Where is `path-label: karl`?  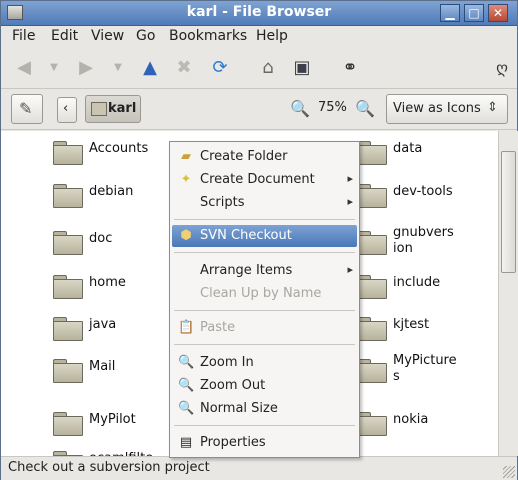
path-label: karl is located at coordinates (122, 108).